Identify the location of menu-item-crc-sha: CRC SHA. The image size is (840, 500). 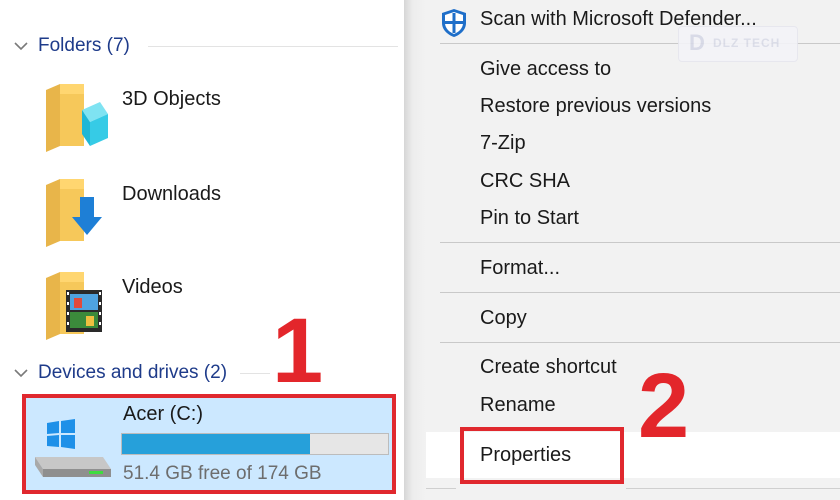
(633, 182).